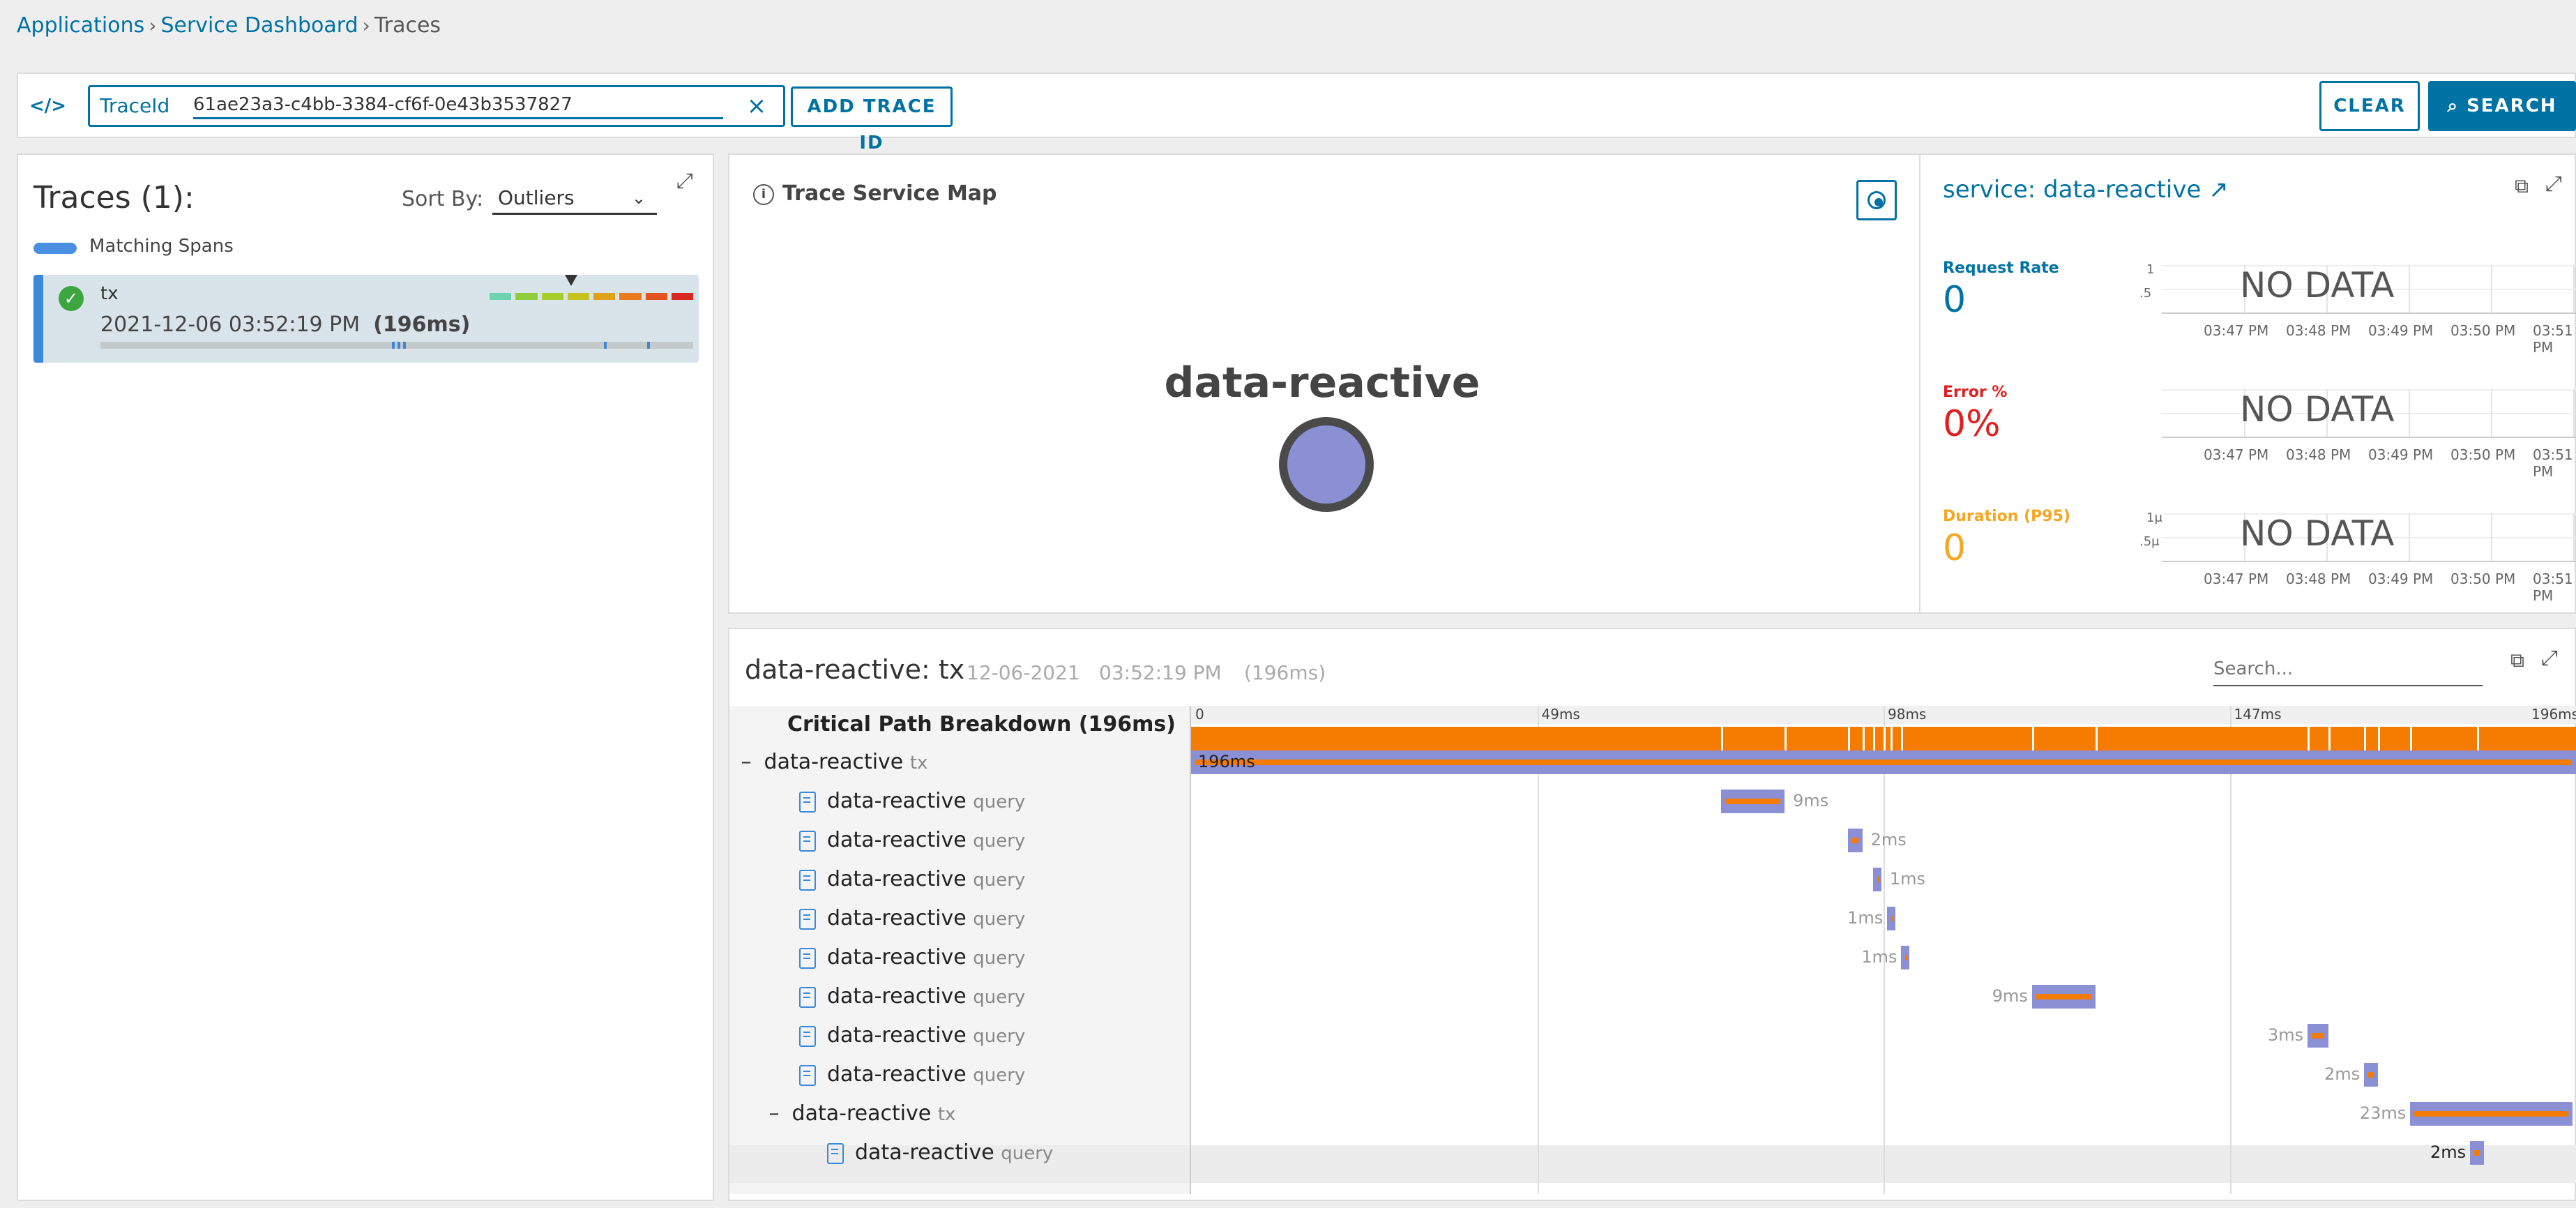 This screenshot has height=1208, width=2576. I want to click on sort-by-value: Outliers, so click(536, 198).